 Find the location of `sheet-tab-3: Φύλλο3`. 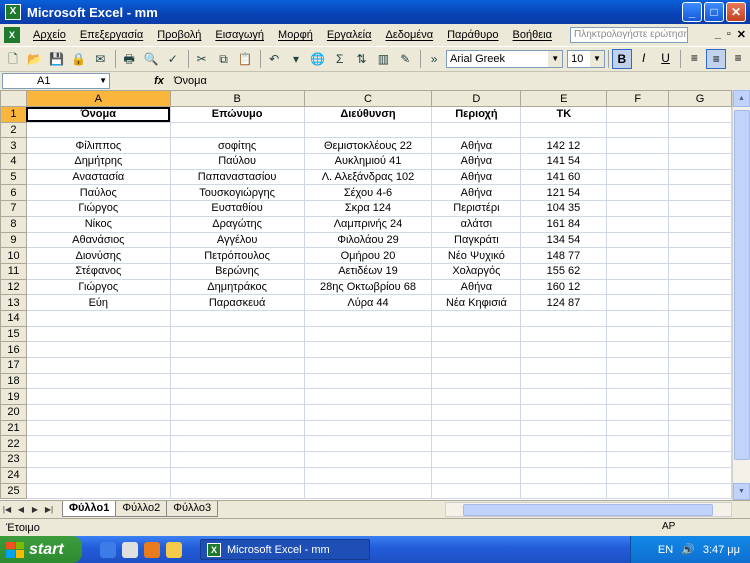

sheet-tab-3: Φύλλο3 is located at coordinates (192, 509).